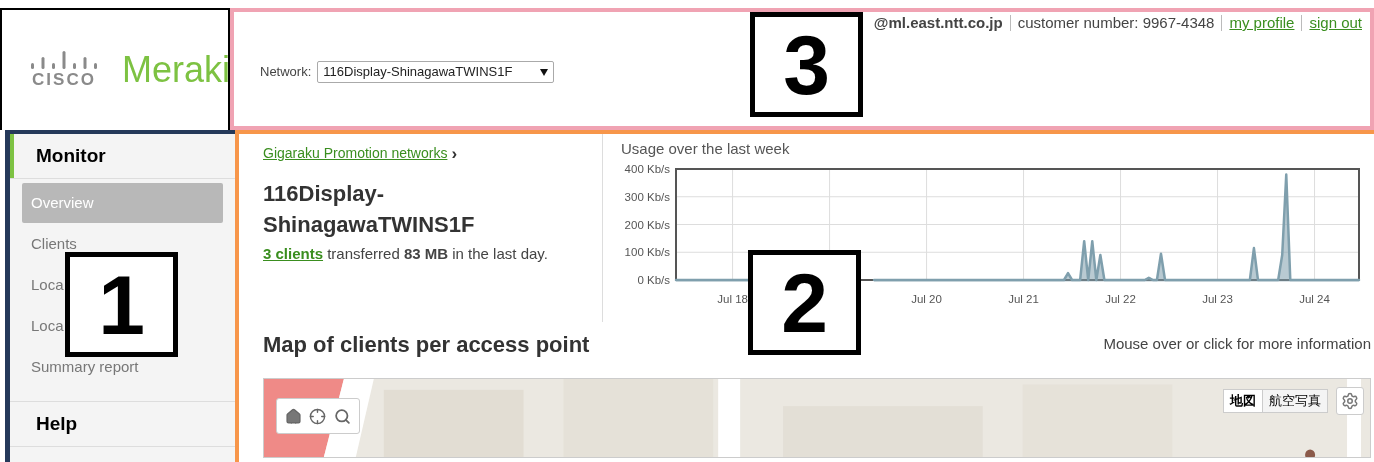  Describe the element at coordinates (1120, 299) in the screenshot. I see `x-tick-label: Jul 22` at that location.